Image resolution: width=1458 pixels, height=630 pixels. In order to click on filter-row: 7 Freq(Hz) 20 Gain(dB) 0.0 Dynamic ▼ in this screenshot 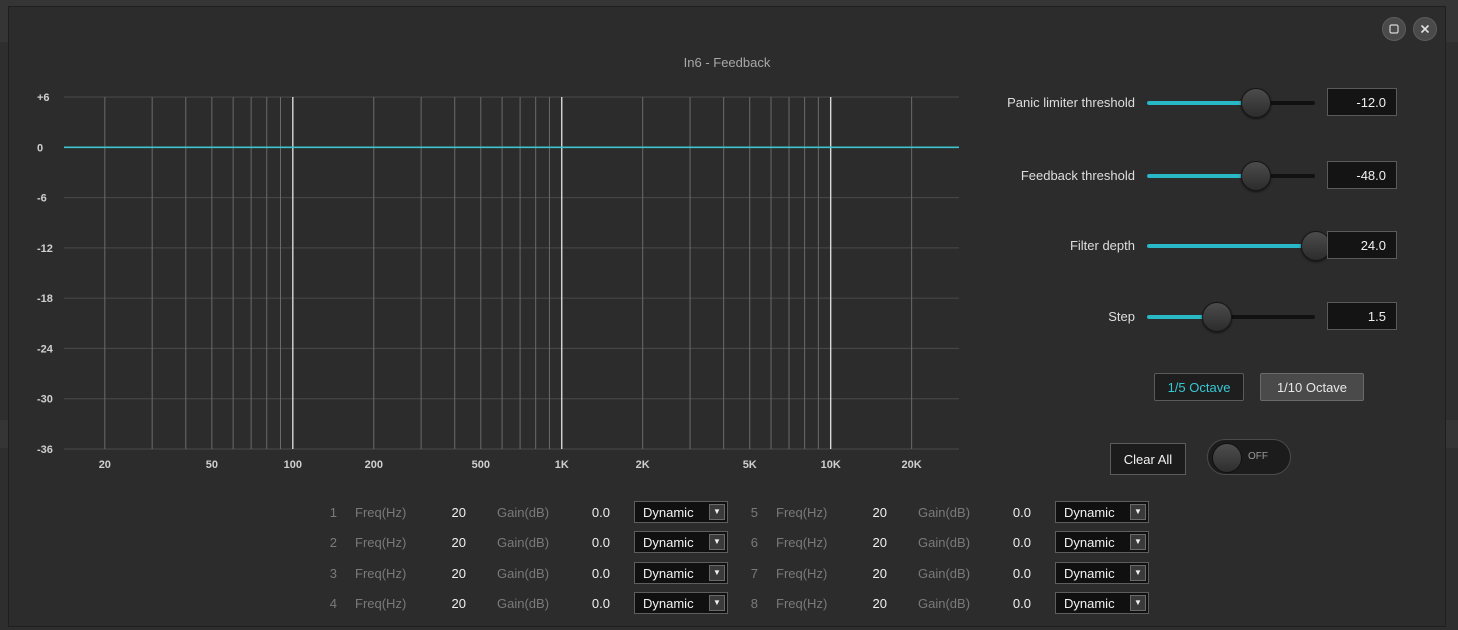, I will do `click(954, 573)`.